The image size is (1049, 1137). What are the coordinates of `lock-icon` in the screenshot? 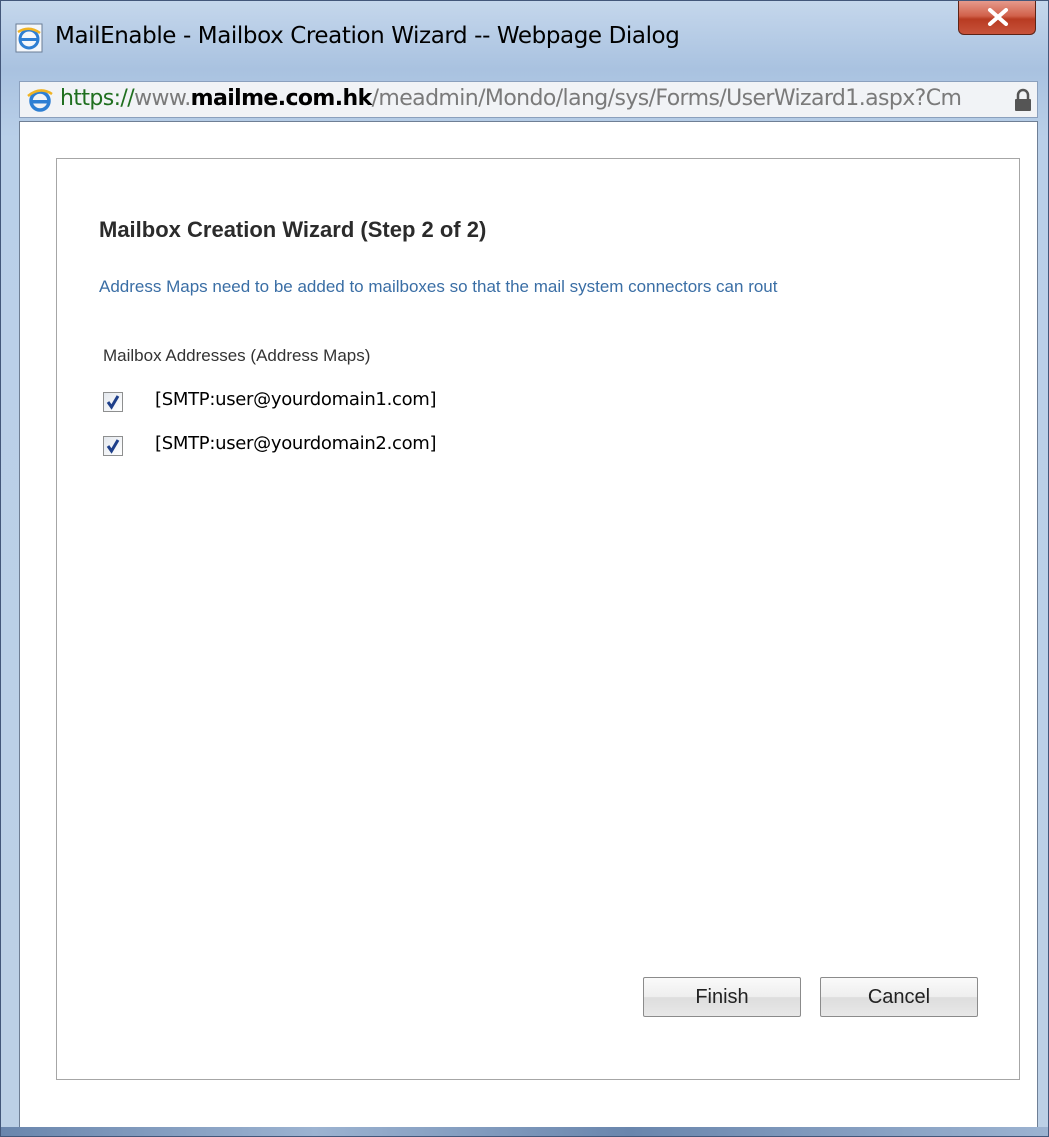 It's located at (1023, 102).